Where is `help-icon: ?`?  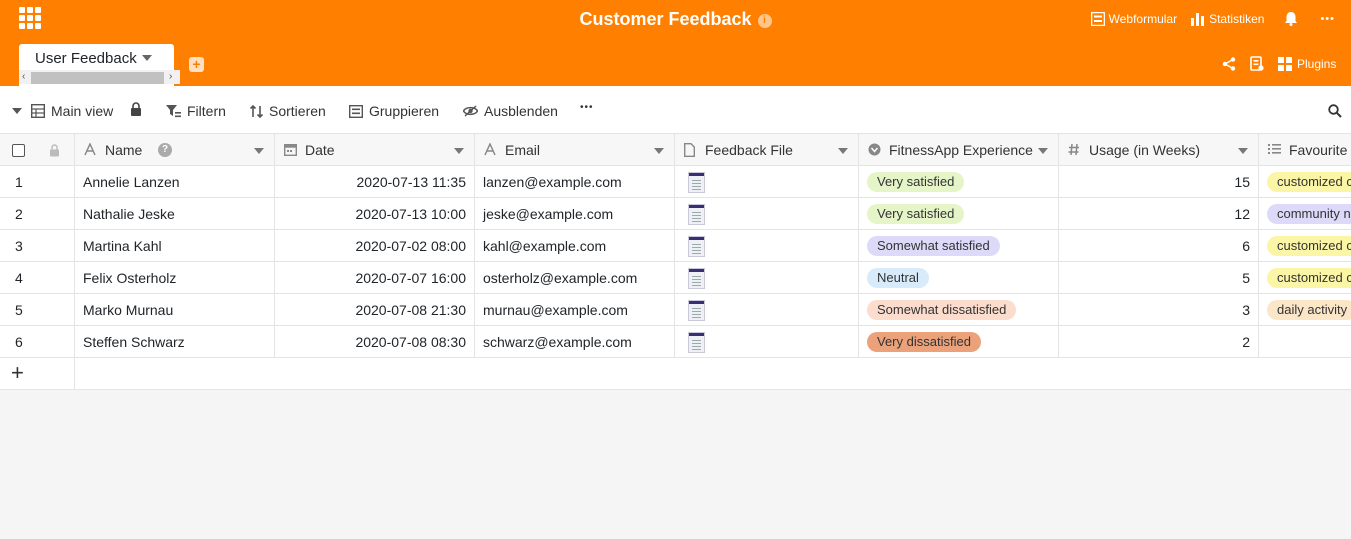 help-icon: ? is located at coordinates (165, 150).